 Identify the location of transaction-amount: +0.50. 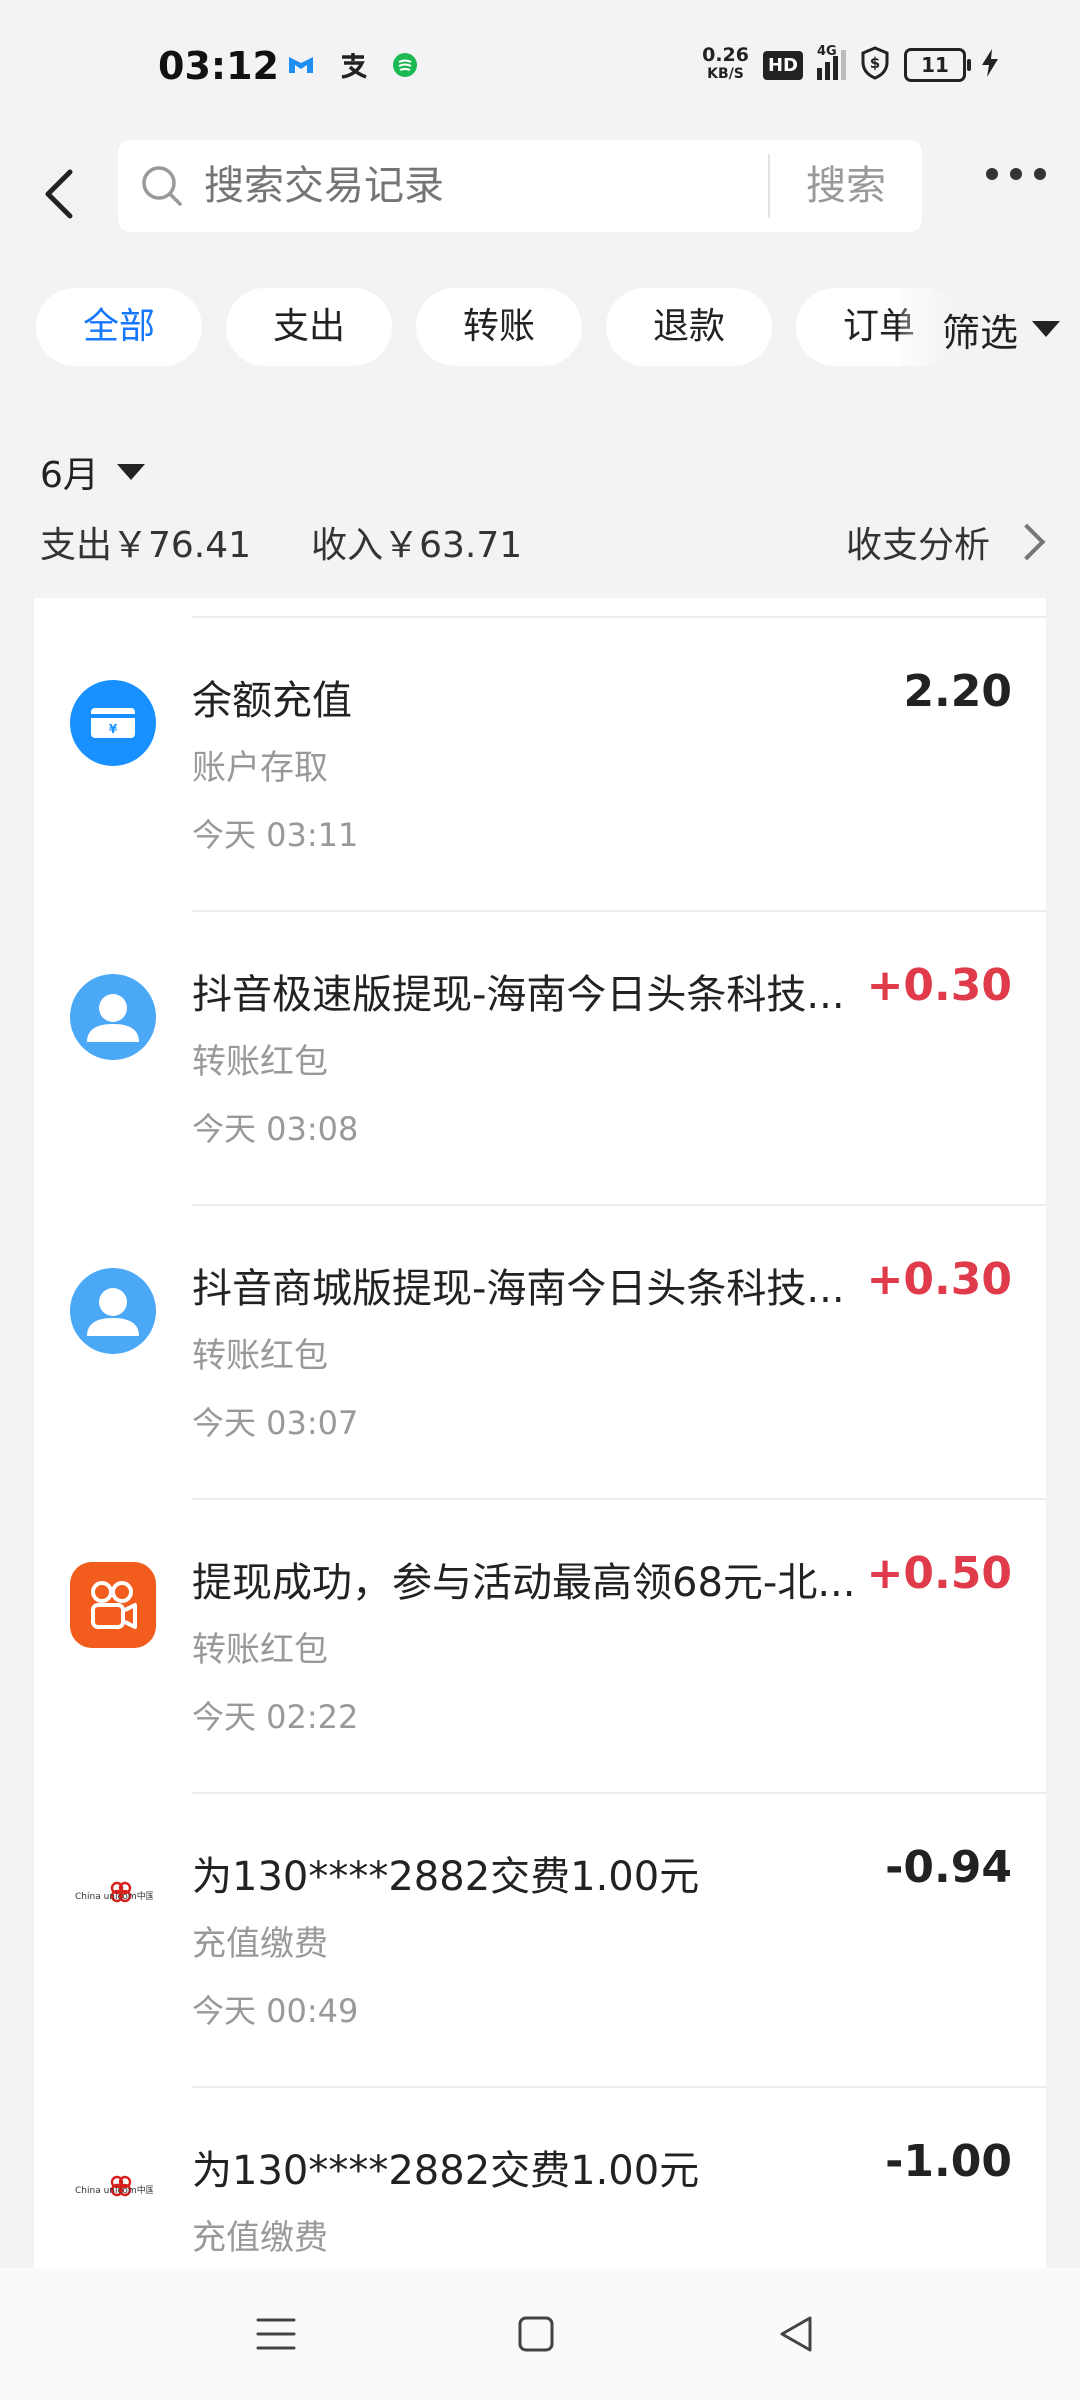
(939, 1573).